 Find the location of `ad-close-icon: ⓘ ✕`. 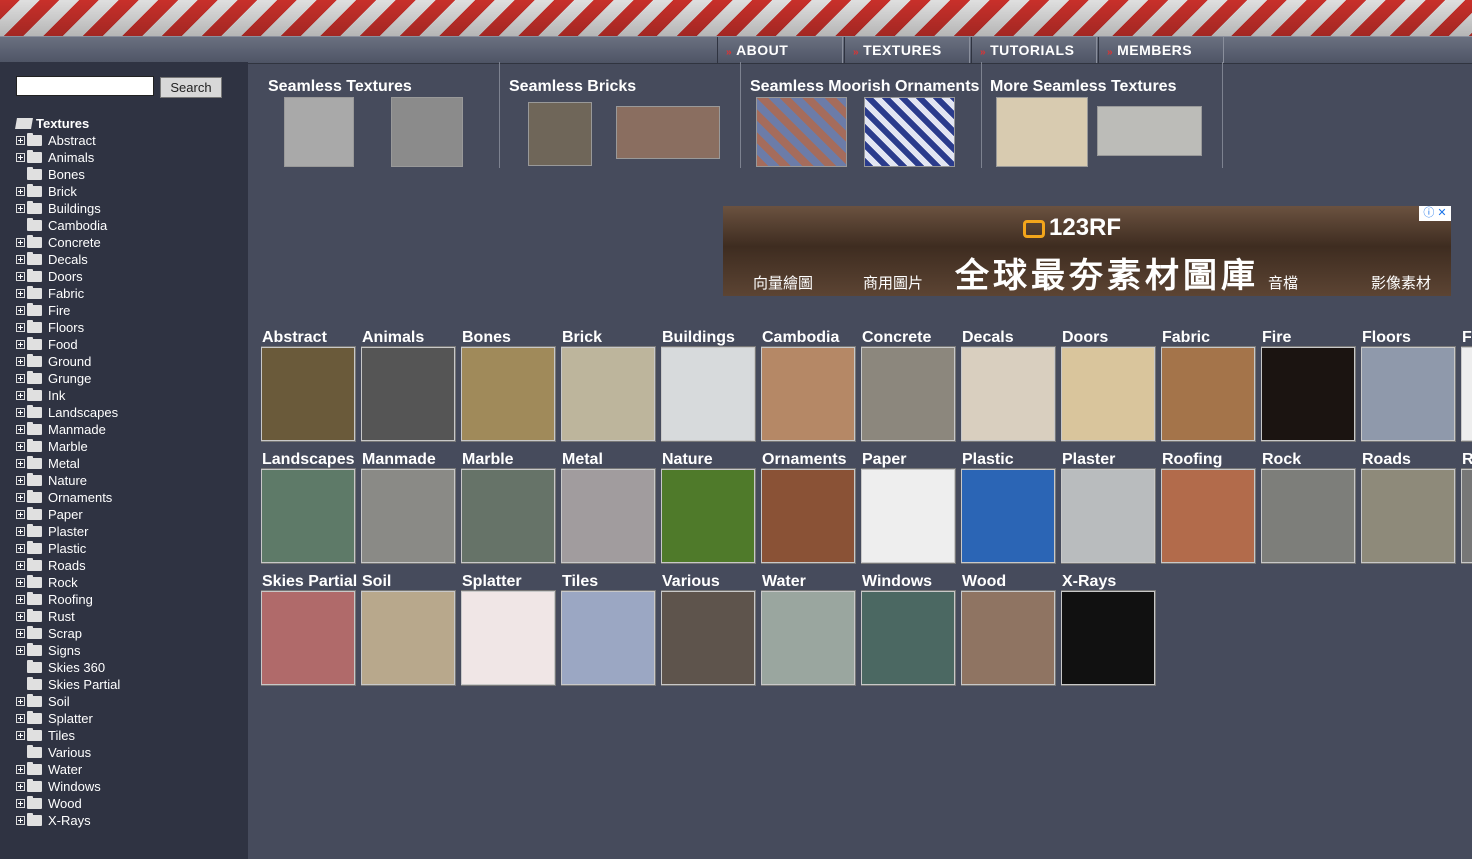

ad-close-icon: ⓘ ✕ is located at coordinates (1435, 213).